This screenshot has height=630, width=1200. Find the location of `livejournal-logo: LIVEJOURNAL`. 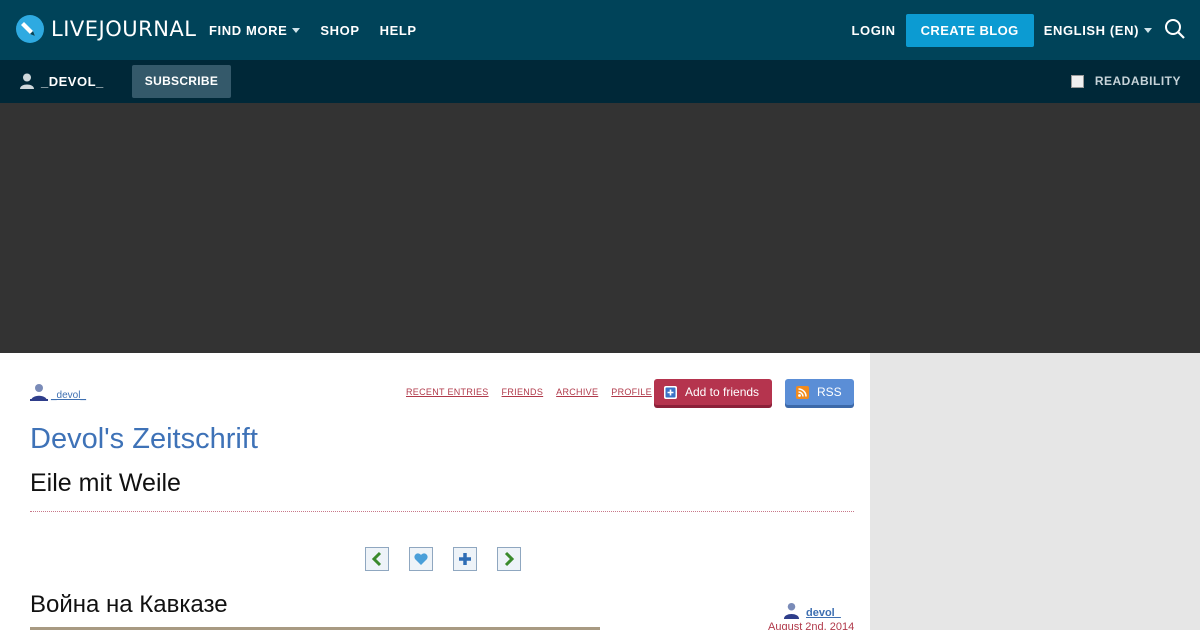

livejournal-logo: LIVEJOURNAL is located at coordinates (106, 29).